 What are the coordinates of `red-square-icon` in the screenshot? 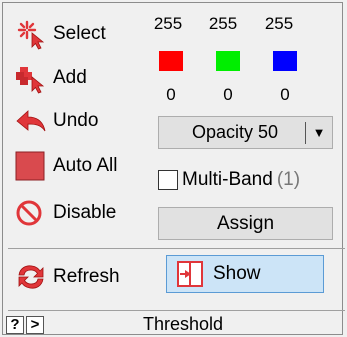 It's located at (33, 166).